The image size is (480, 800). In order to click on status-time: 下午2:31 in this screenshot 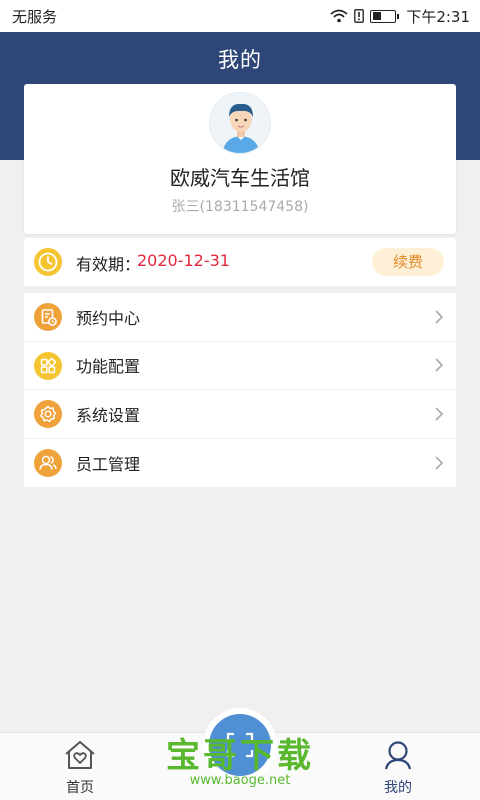, I will do `click(438, 16)`.